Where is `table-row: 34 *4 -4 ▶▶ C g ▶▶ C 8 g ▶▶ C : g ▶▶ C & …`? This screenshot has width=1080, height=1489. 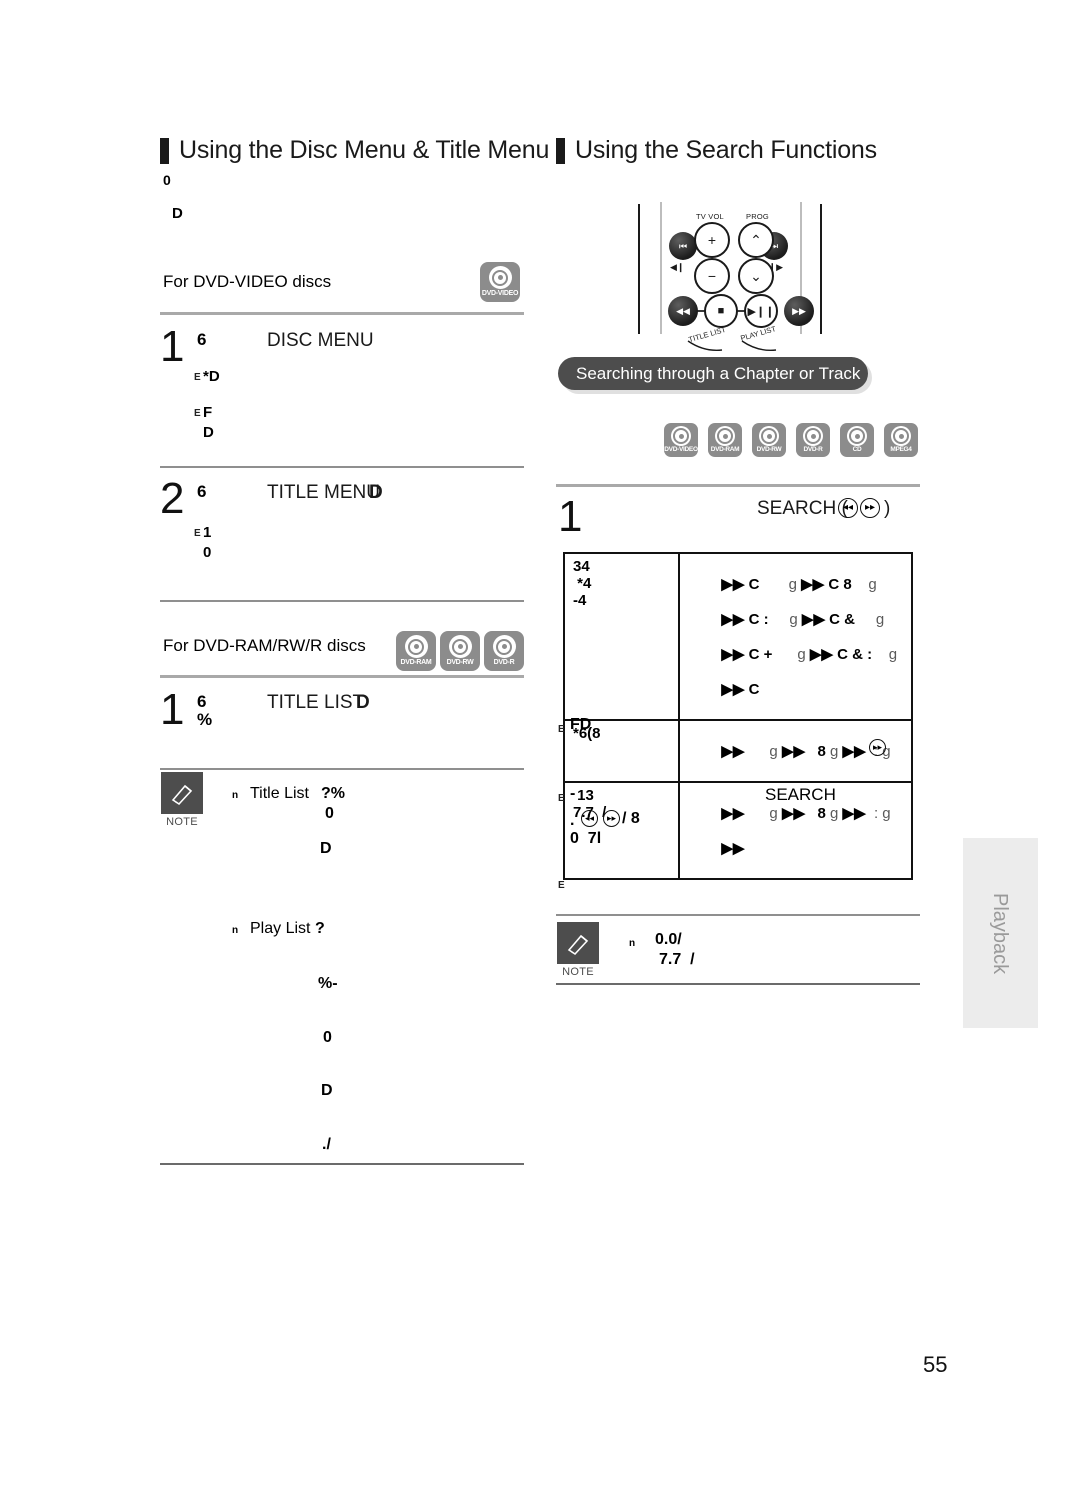 table-row: 34 *4 -4 ▶▶ C g ▶▶ C 8 g ▶▶ C : g ▶▶ C & … is located at coordinates (738, 636).